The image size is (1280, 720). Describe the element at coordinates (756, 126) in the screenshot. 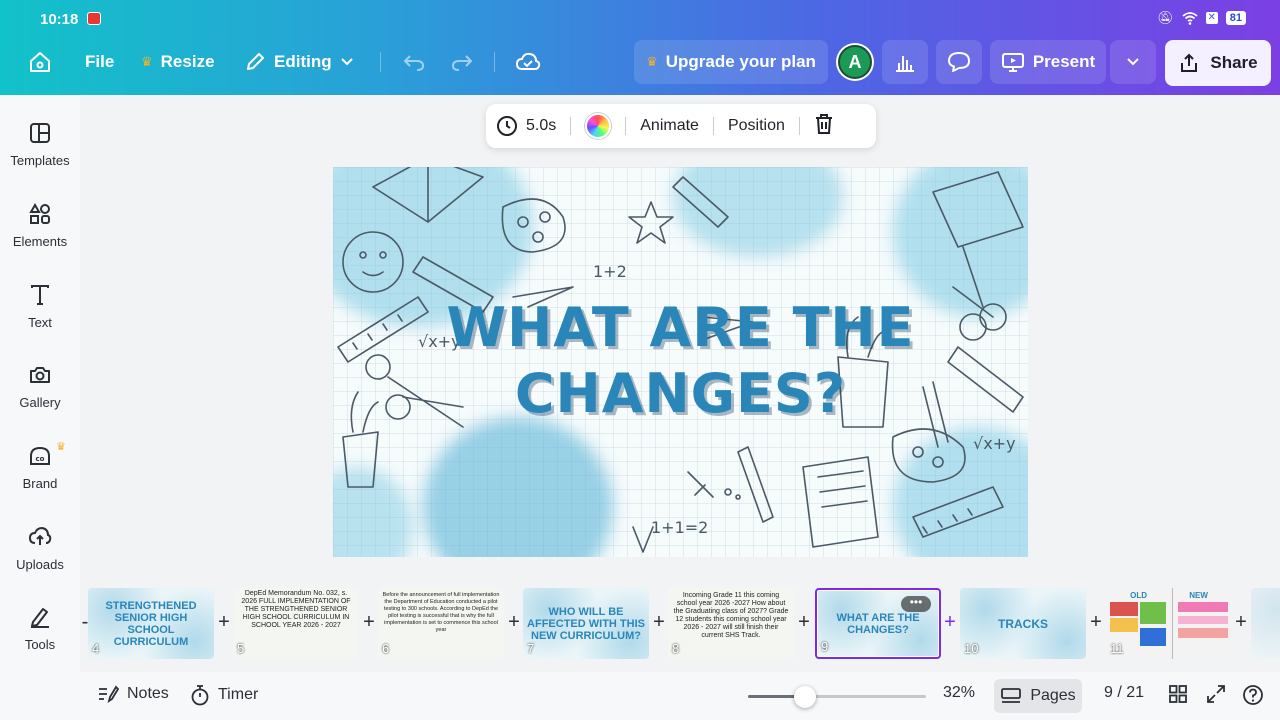

I see `position-button: Position` at that location.